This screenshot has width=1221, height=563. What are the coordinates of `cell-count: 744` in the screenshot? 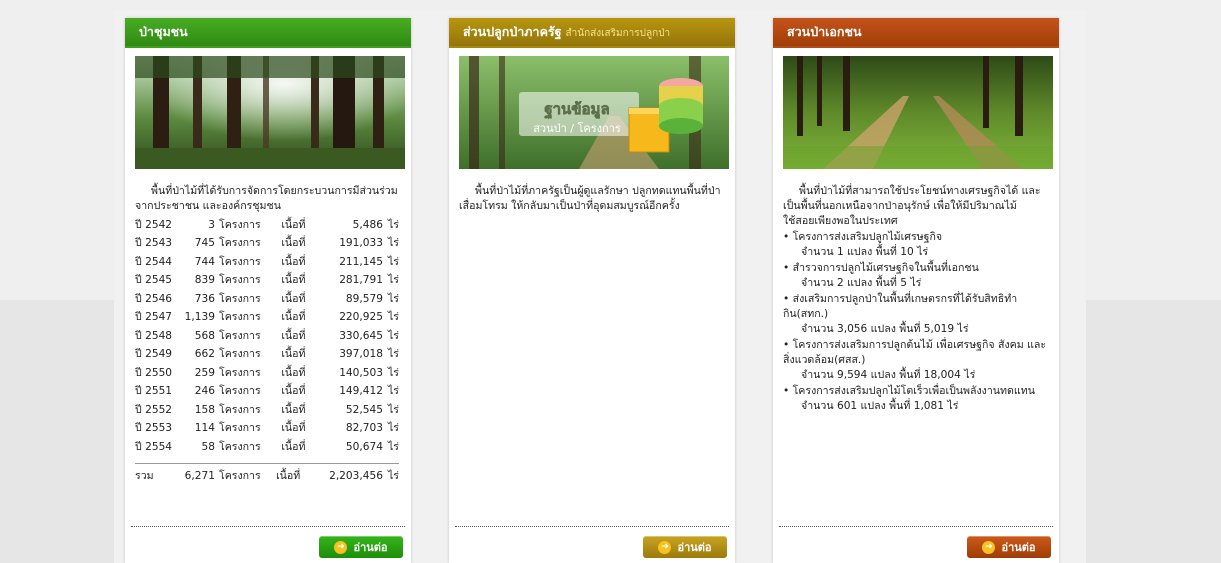 It's located at (204, 261).